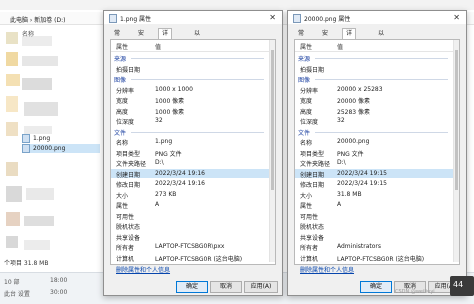 The width and height of the screenshot is (474, 304). What do you see at coordinates (125, 91) in the screenshot?
I see `property-name: 分辨率` at bounding box center [125, 91].